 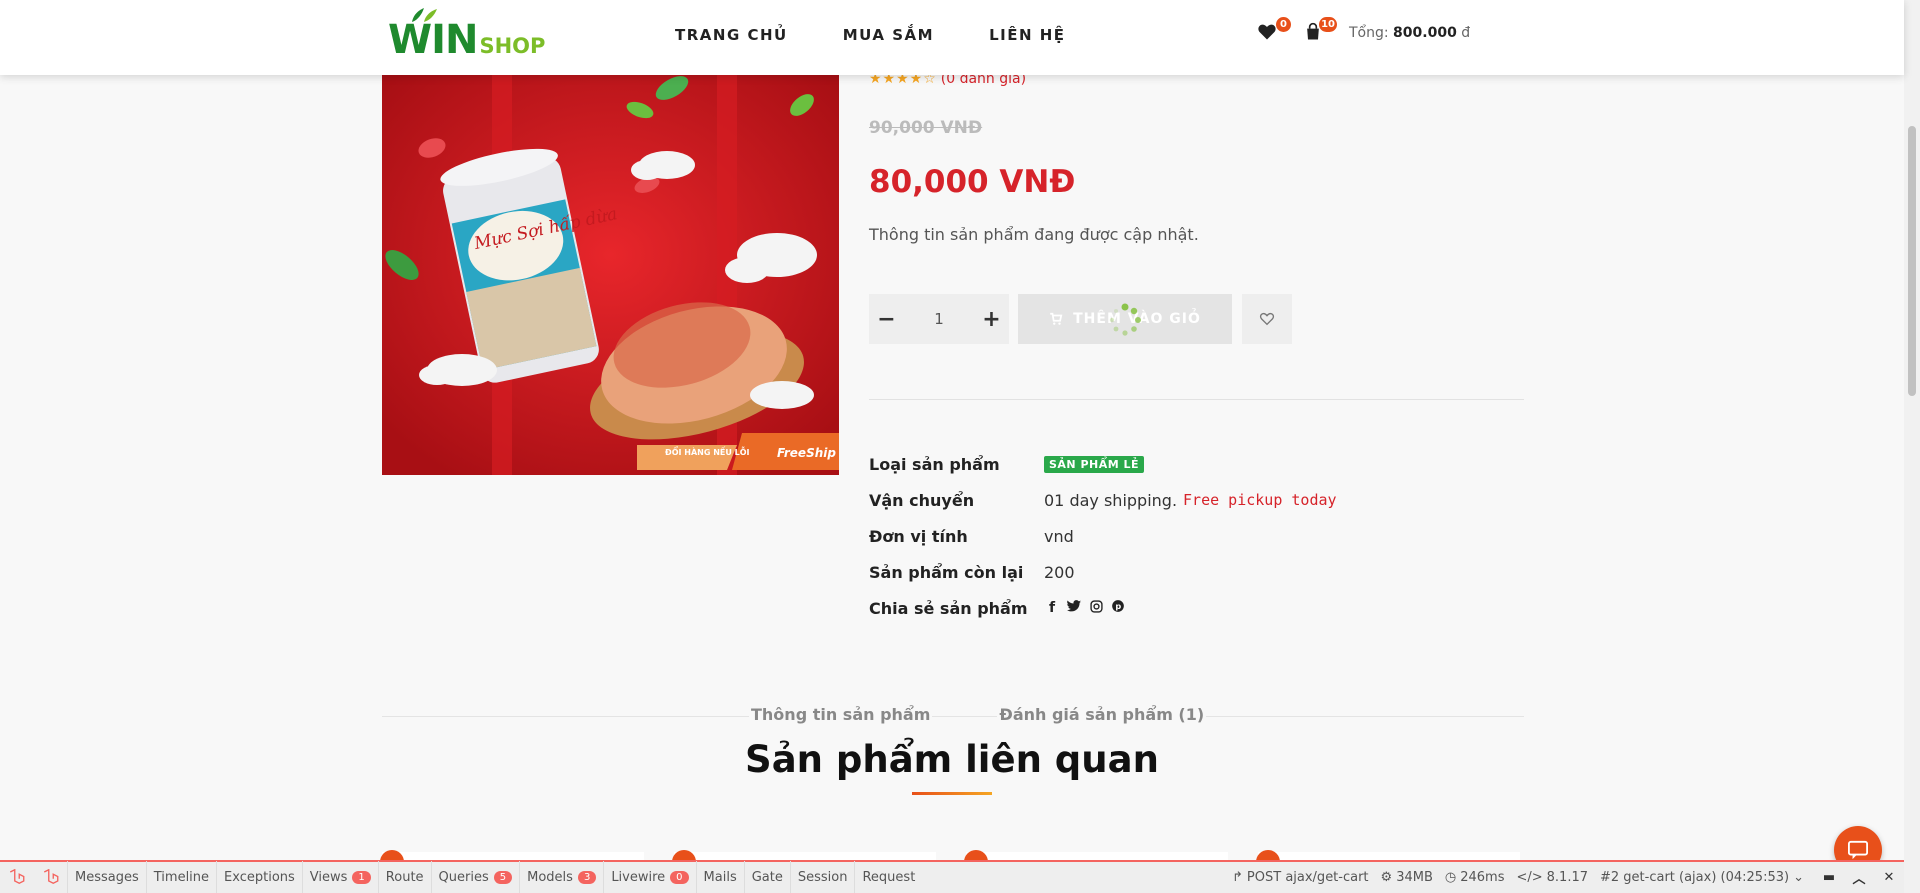 I want to click on debug-tab-label: Exceptions, so click(x=259, y=877).